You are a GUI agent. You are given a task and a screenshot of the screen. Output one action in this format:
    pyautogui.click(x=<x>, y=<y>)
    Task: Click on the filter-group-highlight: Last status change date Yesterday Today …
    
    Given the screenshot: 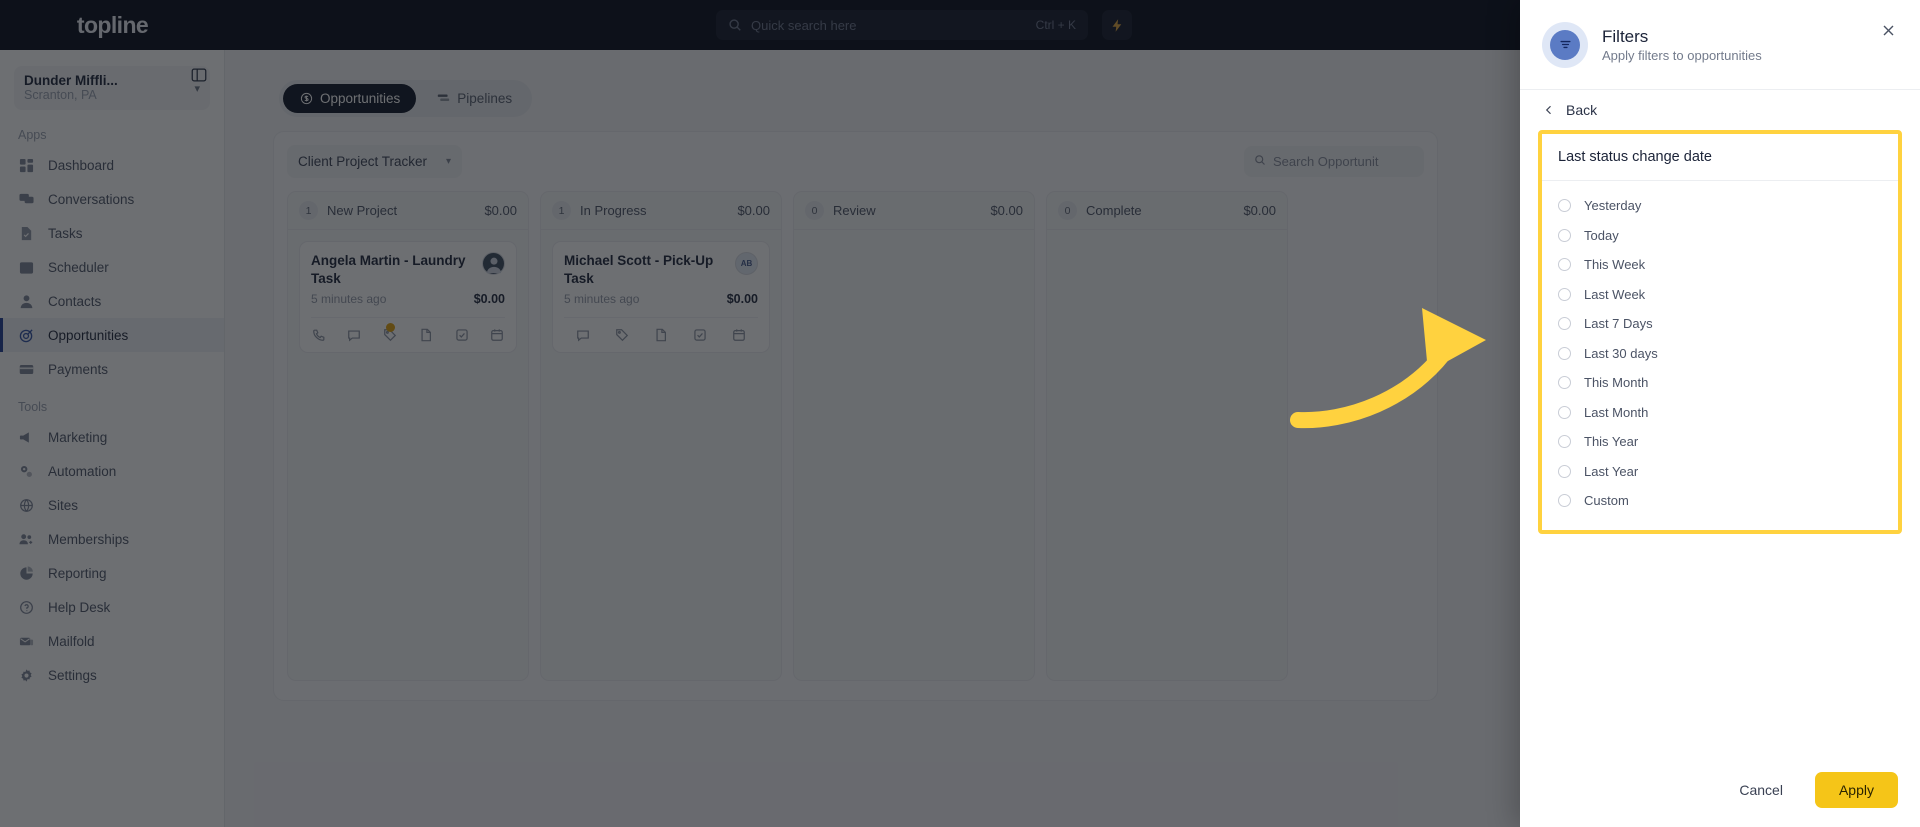 What is the action you would take?
    pyautogui.click(x=1720, y=332)
    